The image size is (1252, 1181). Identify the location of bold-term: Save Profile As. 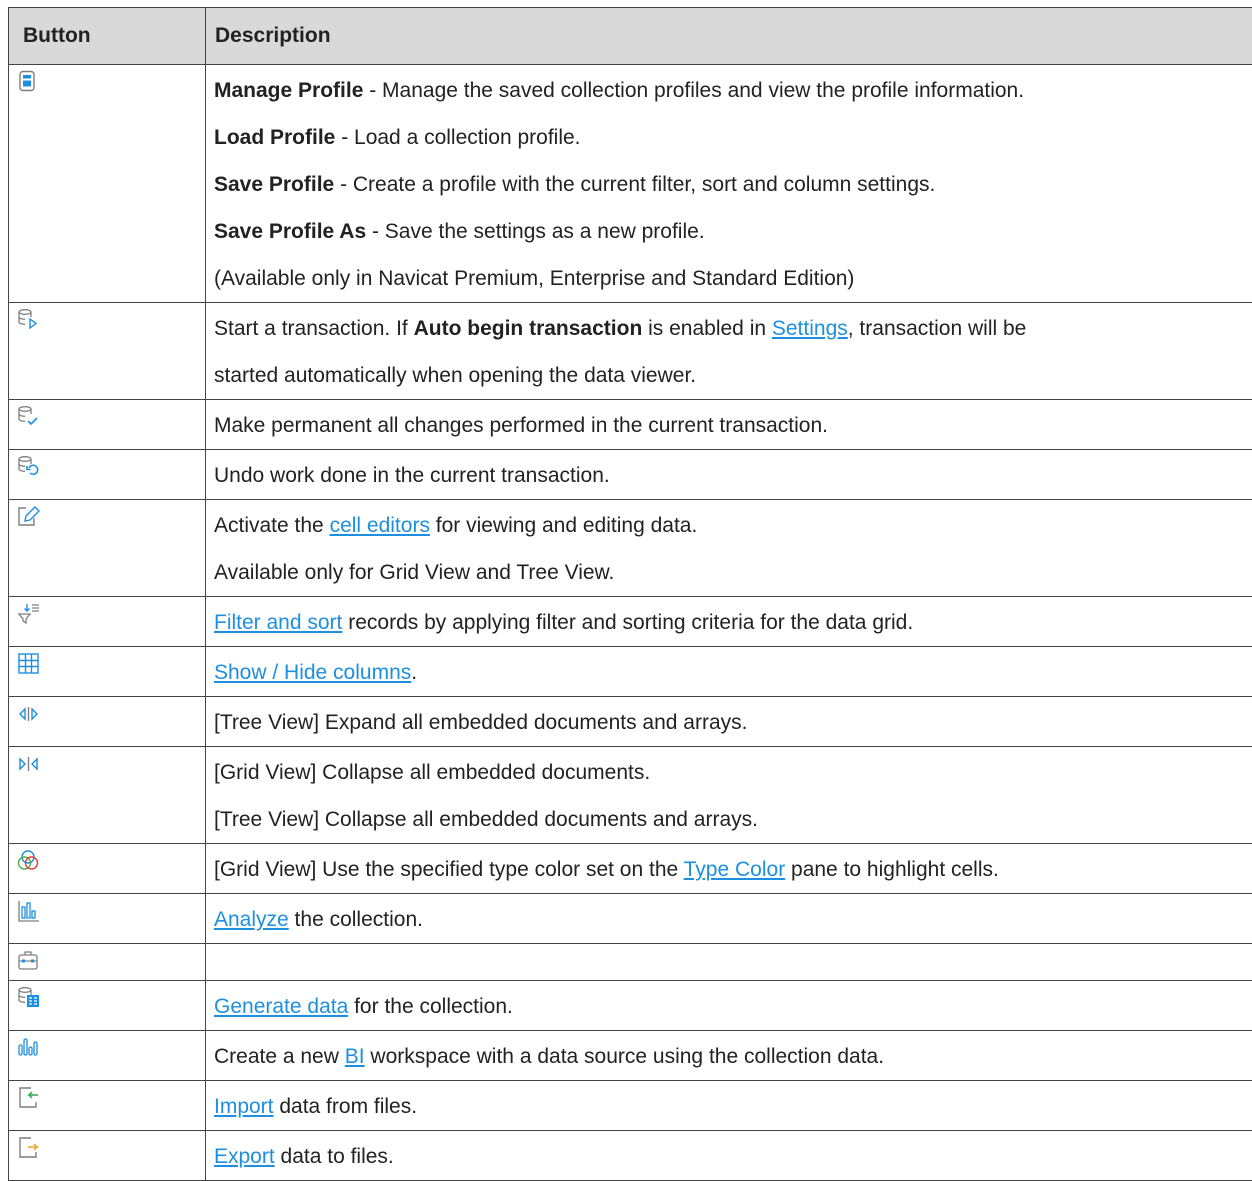
(290, 231).